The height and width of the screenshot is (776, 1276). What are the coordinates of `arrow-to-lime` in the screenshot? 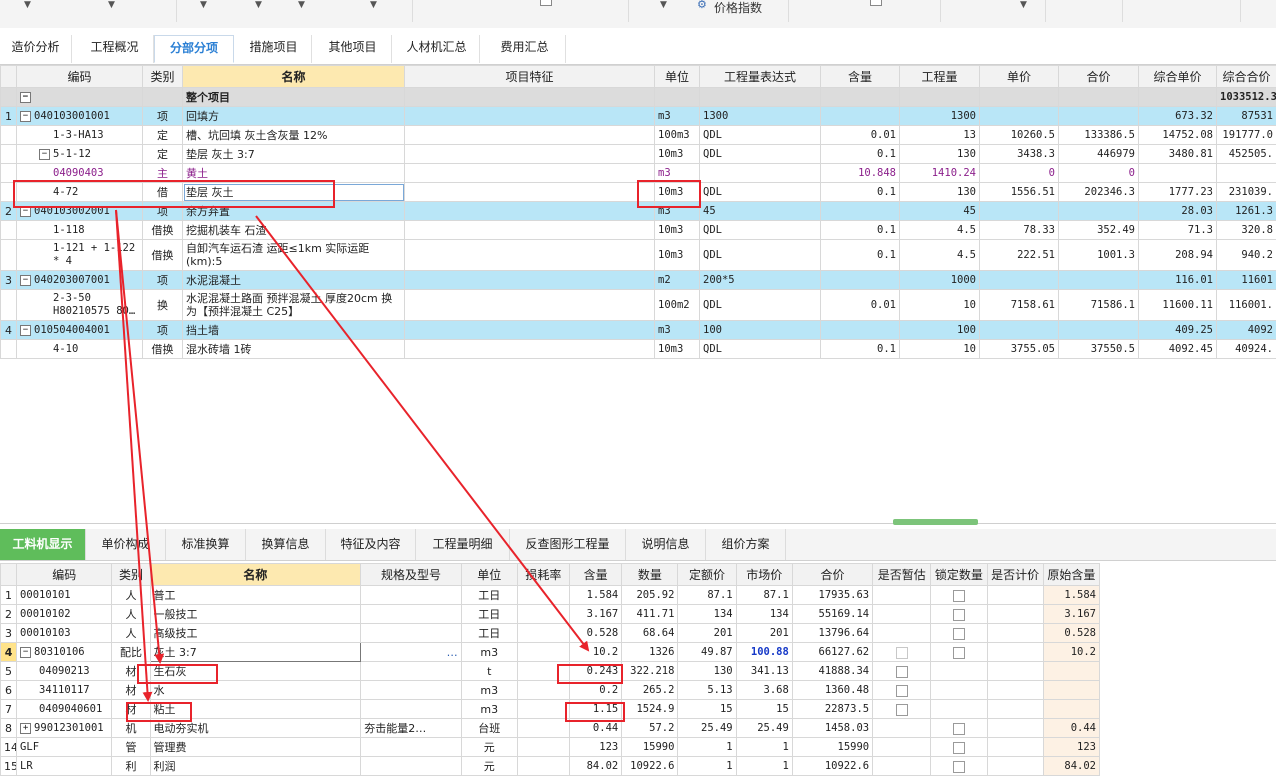 It's located at (140, 436).